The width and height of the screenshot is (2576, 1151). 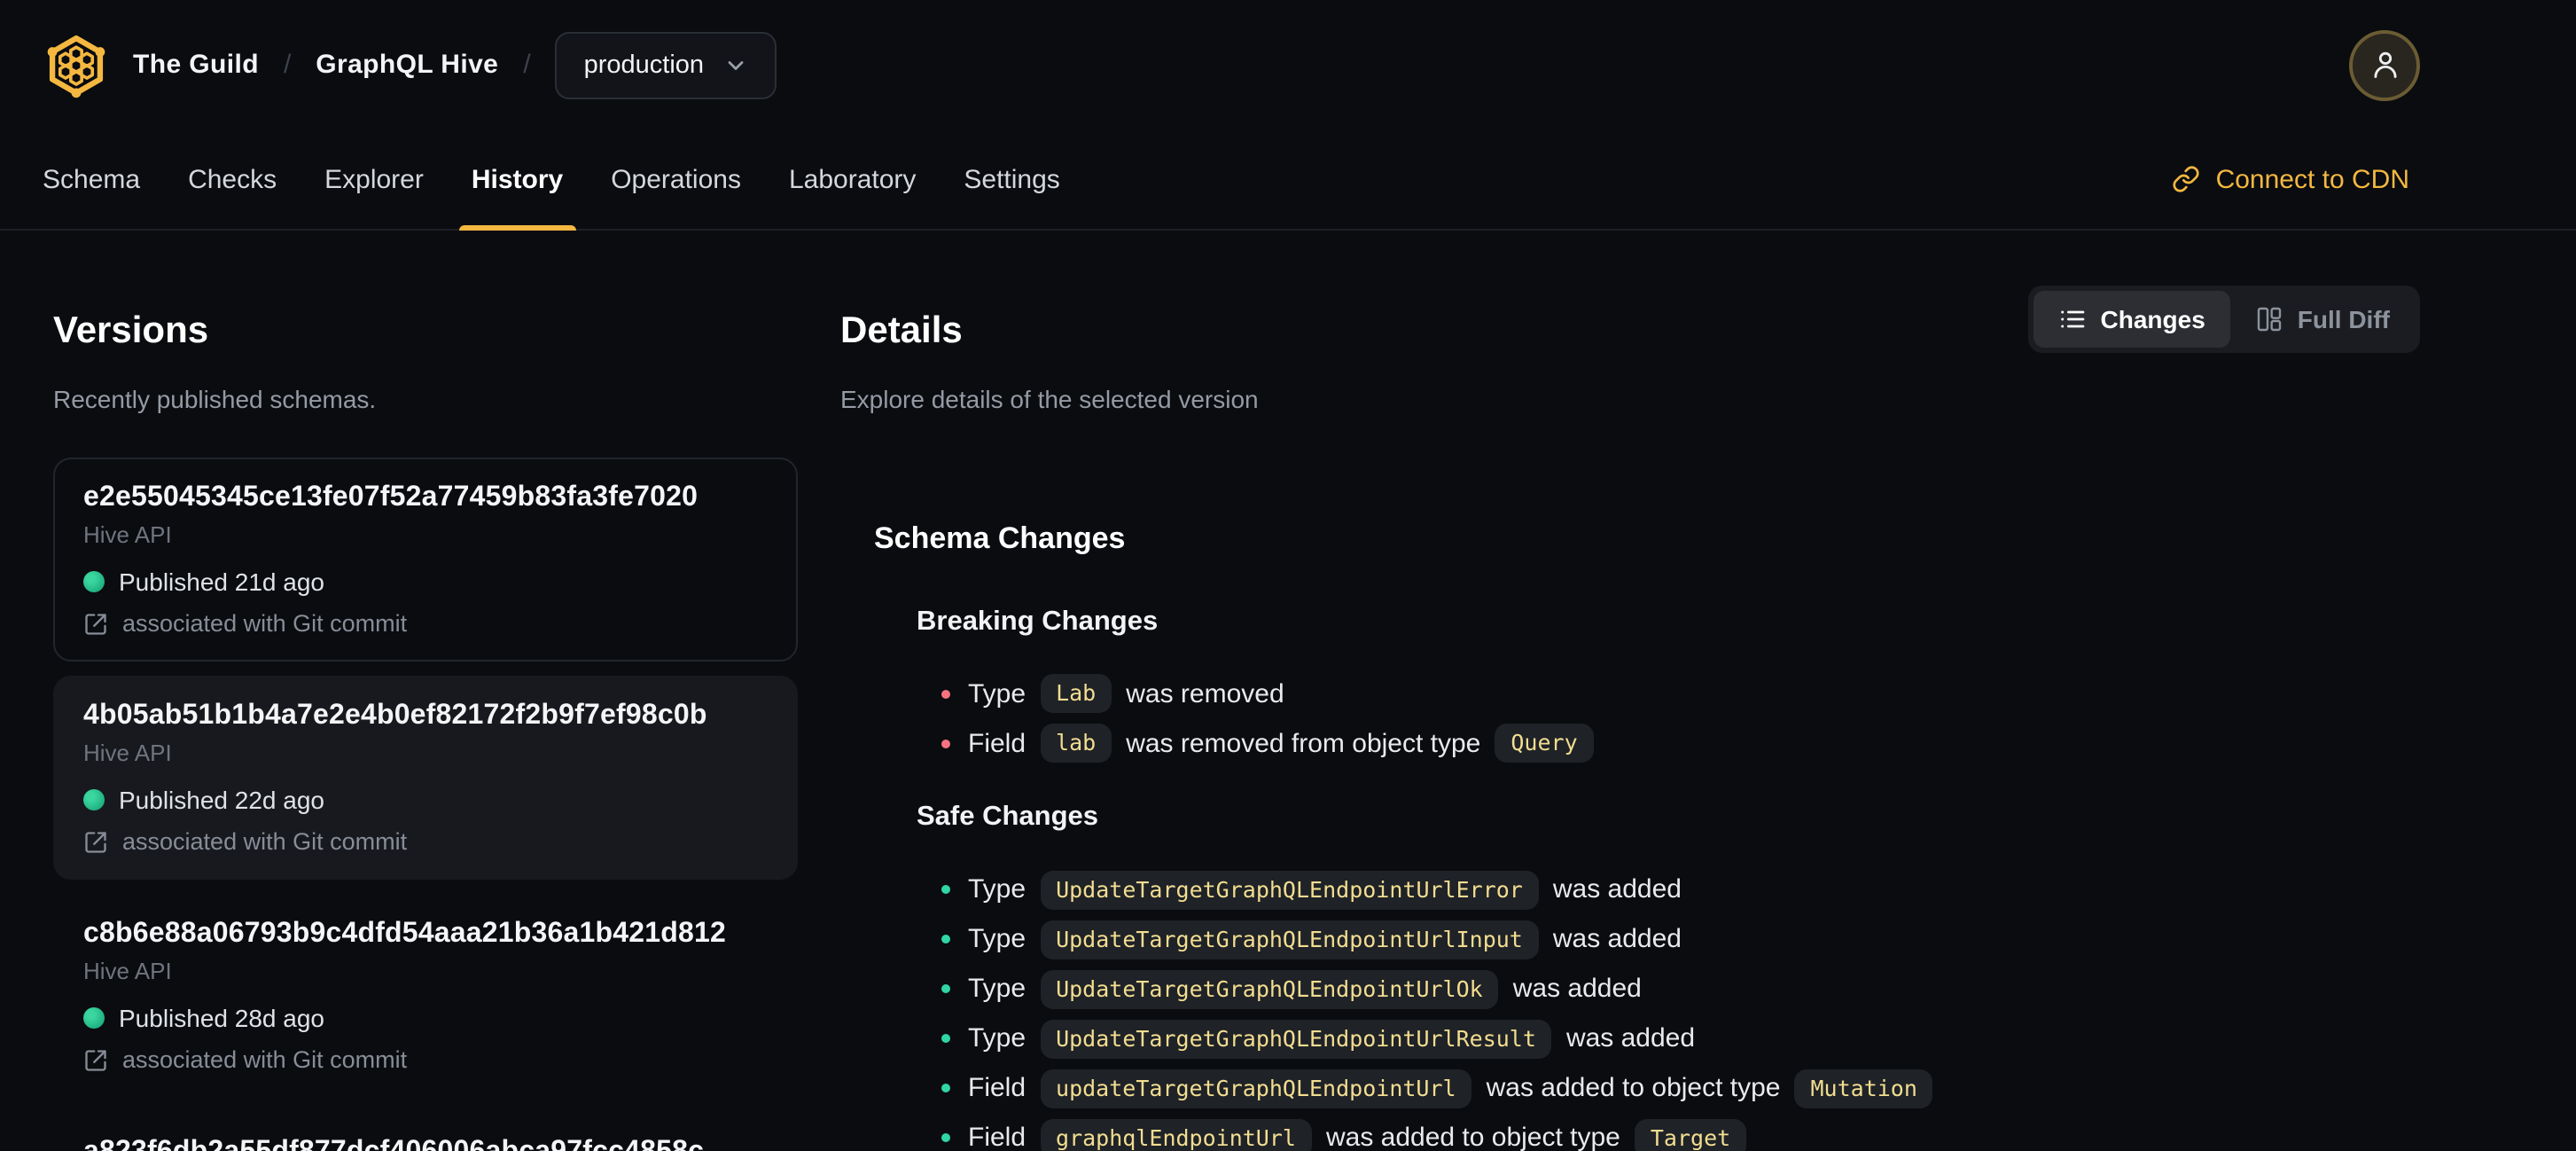 I want to click on view-toggle-group: Changes Full Diff, so click(x=2223, y=319).